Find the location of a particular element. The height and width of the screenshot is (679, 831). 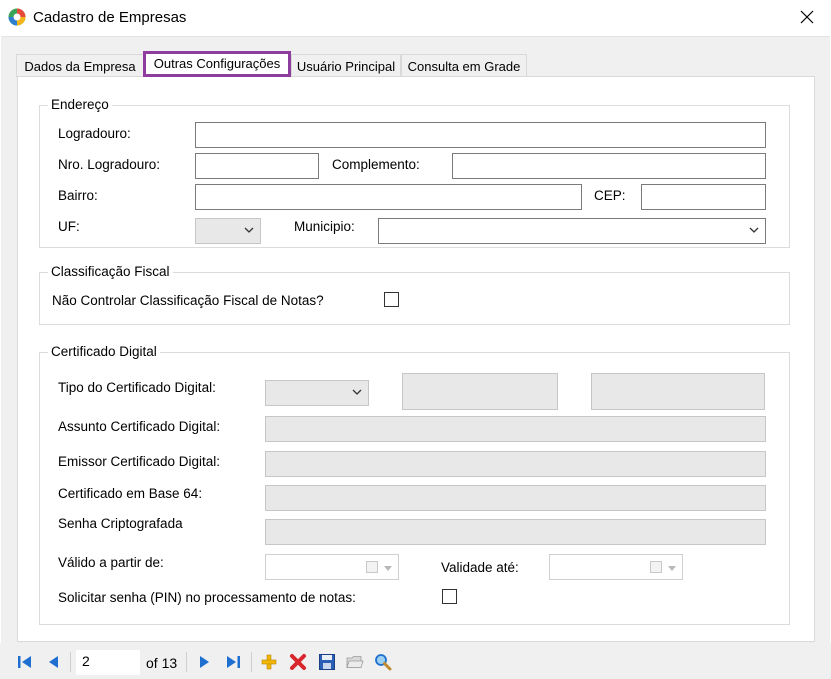

endereco-legend: Endereço is located at coordinates (80, 104).